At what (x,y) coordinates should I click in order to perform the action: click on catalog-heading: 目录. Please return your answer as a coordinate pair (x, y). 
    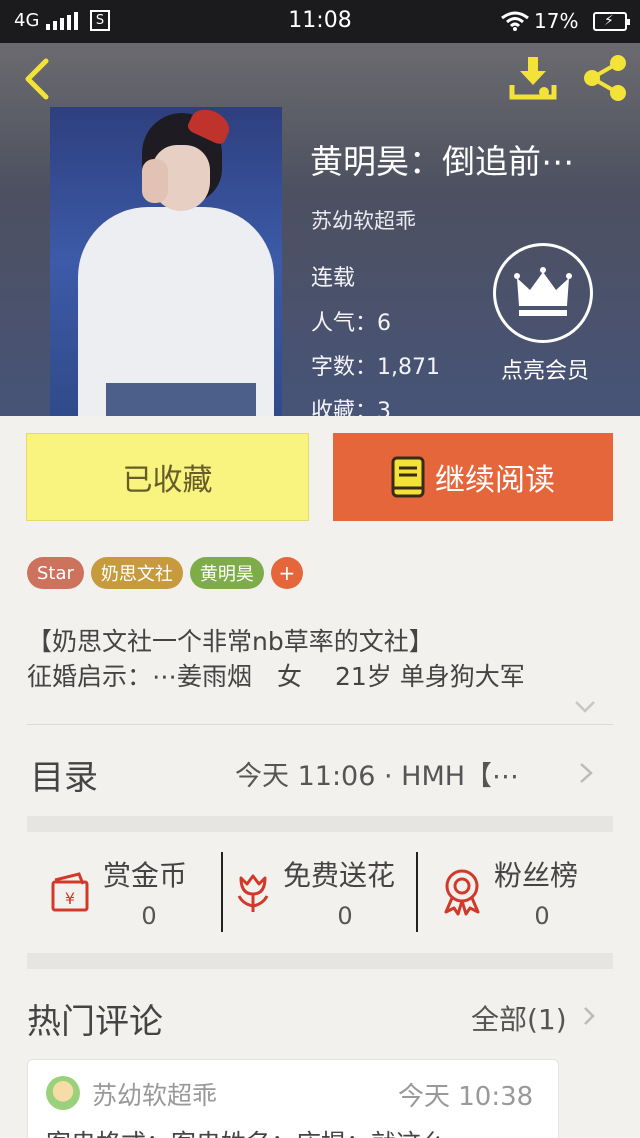
    Looking at the image, I should click on (64, 778).